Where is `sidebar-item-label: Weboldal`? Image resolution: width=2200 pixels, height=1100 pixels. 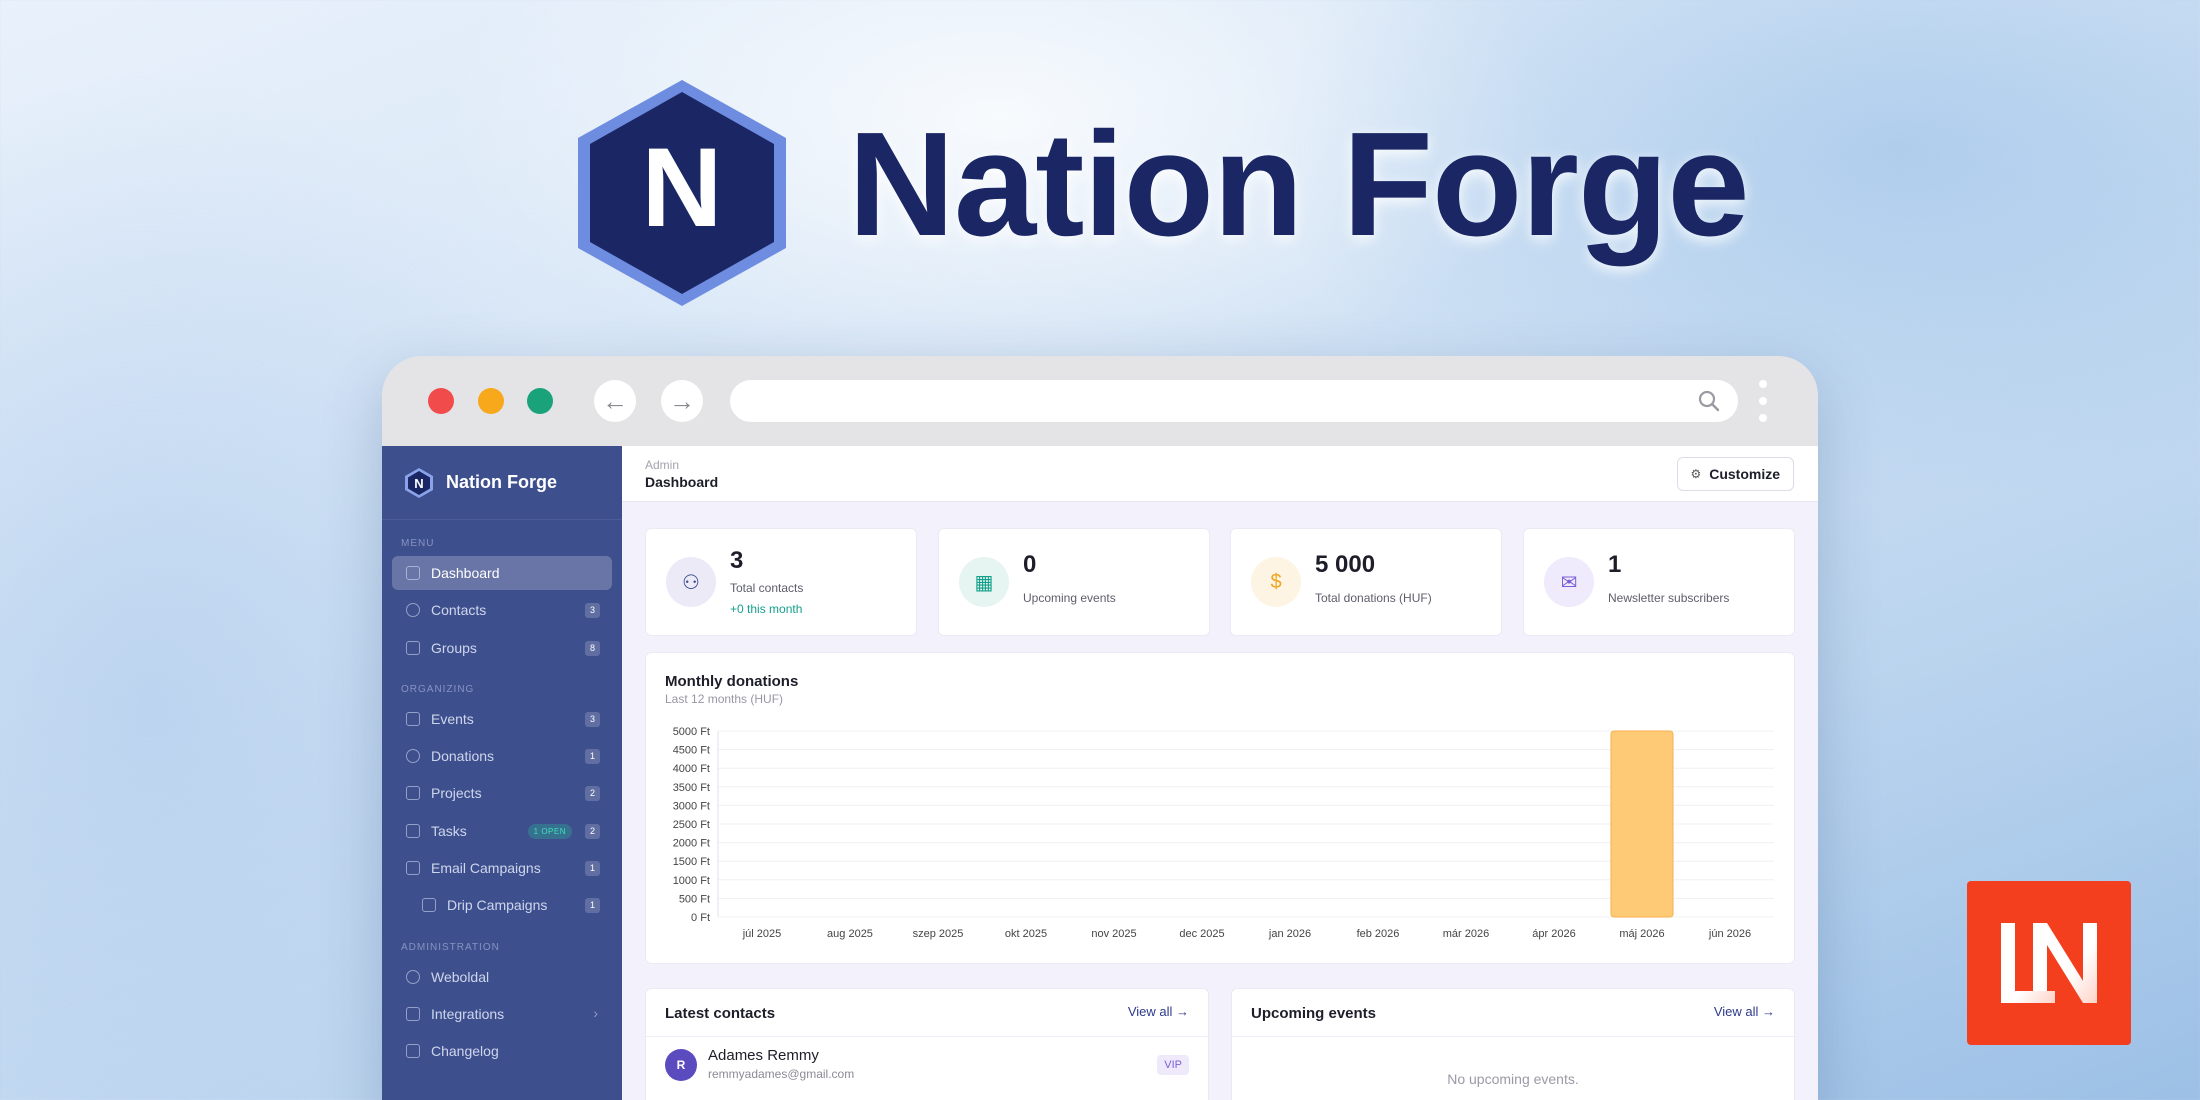
sidebar-item-label: Weboldal is located at coordinates (460, 976).